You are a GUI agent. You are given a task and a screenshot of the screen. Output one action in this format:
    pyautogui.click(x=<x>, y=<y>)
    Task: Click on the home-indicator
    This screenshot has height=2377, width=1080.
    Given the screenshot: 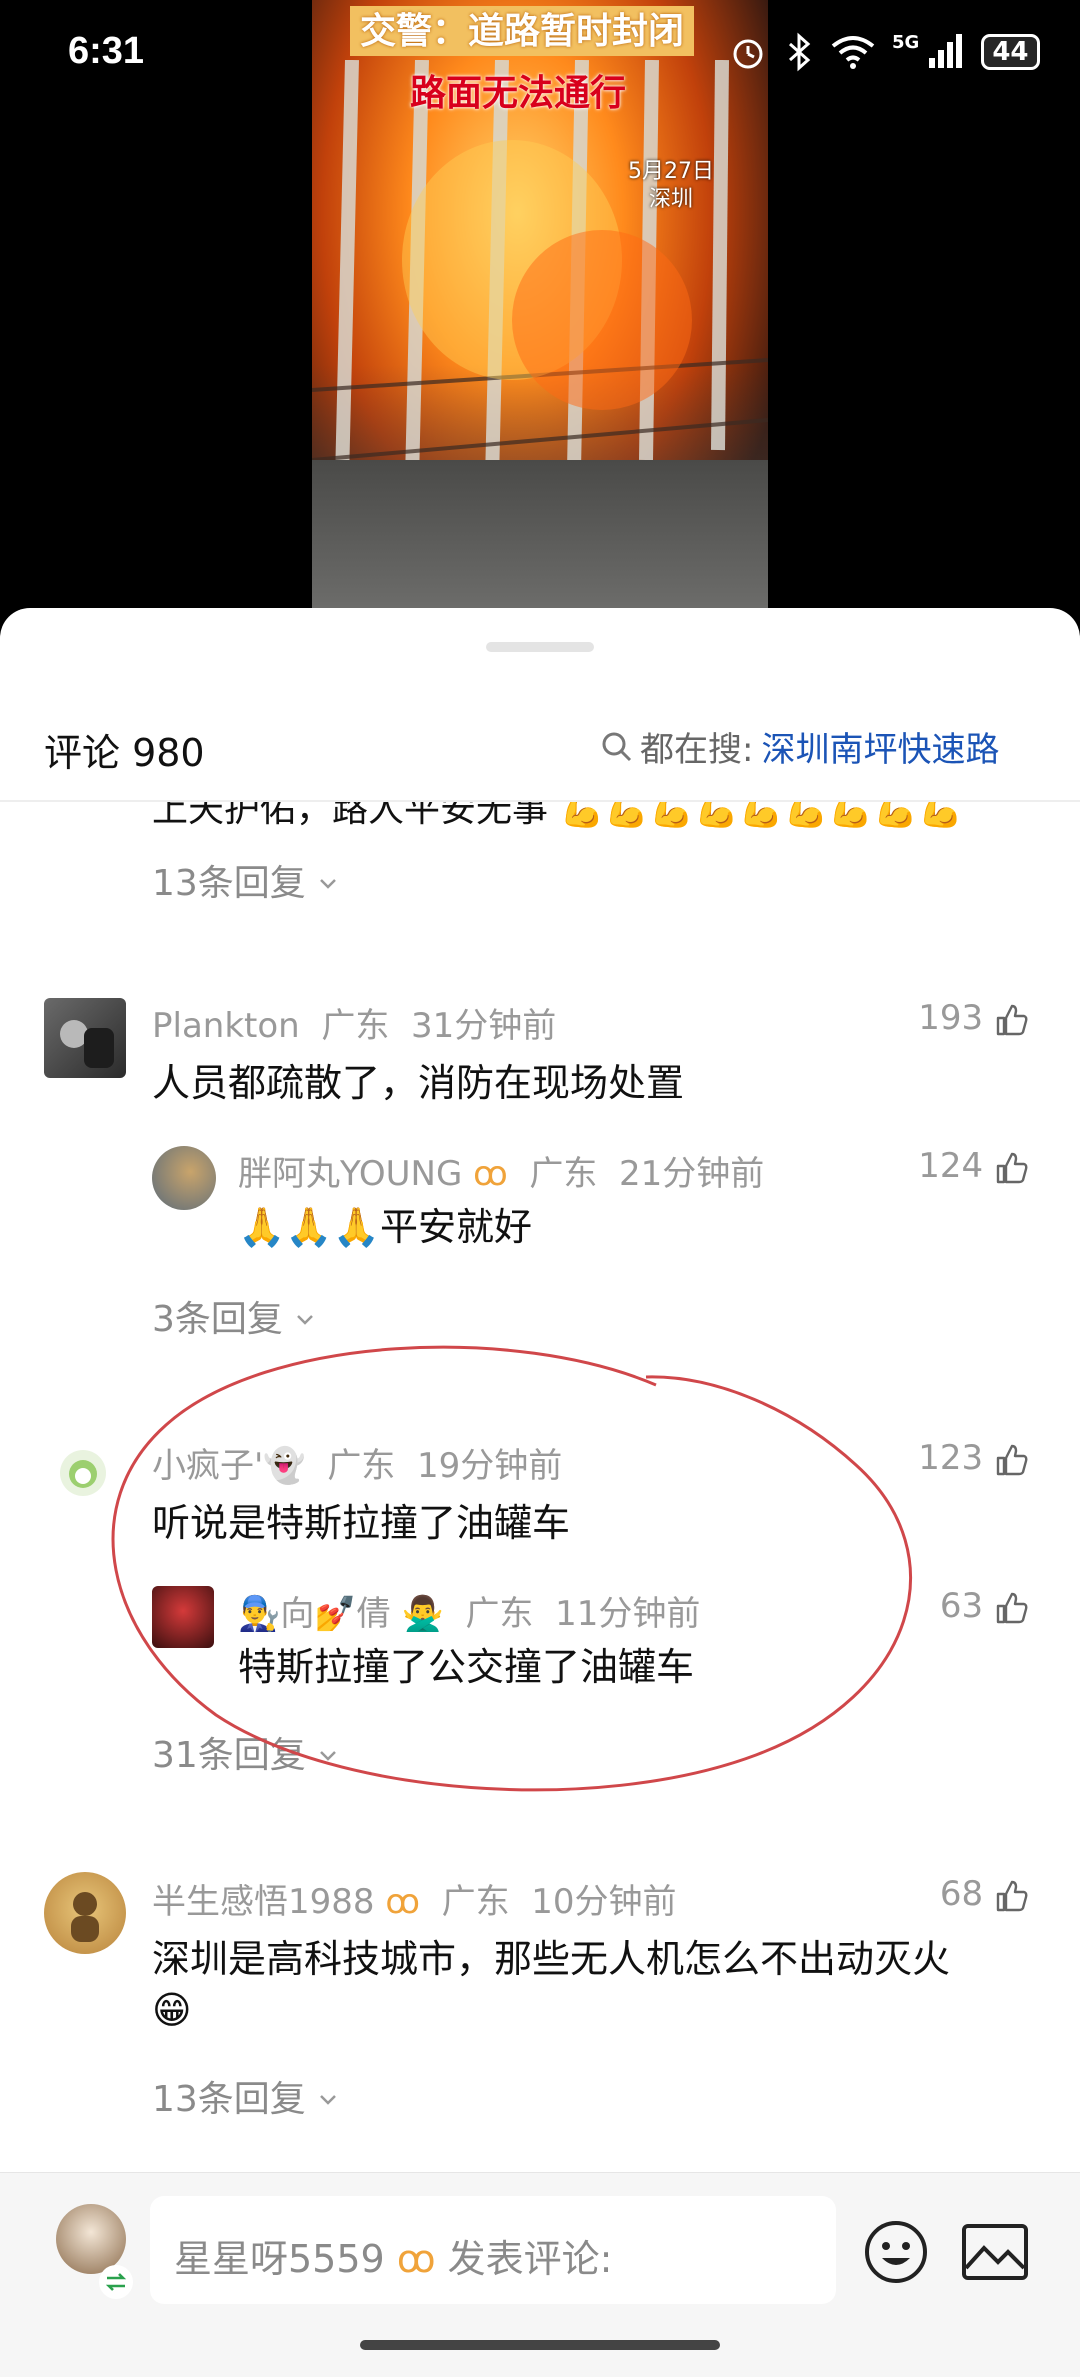 What is the action you would take?
    pyautogui.click(x=540, y=2345)
    